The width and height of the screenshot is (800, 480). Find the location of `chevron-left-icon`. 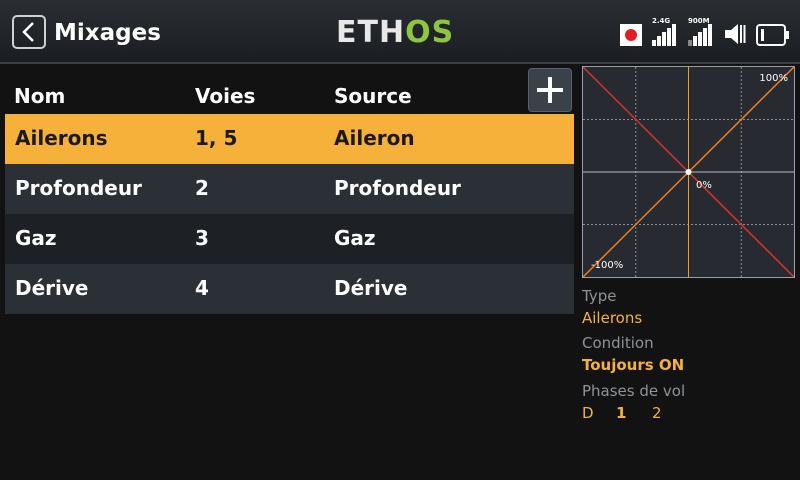

chevron-left-icon is located at coordinates (28, 32).